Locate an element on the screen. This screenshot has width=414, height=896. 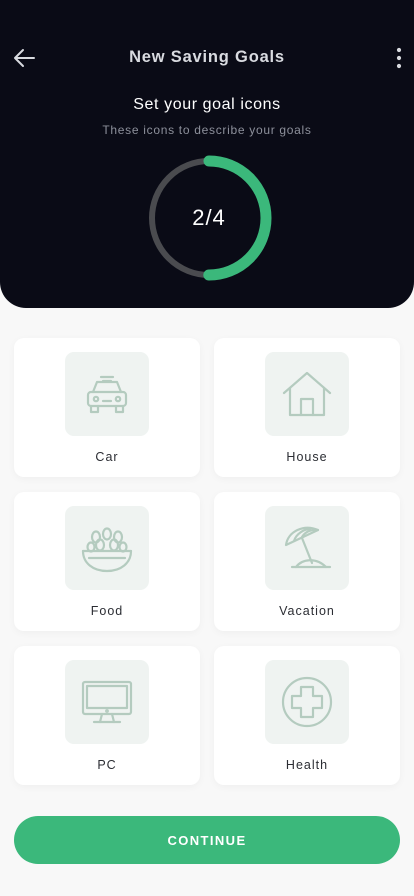
more-options-button is located at coordinates (399, 58).